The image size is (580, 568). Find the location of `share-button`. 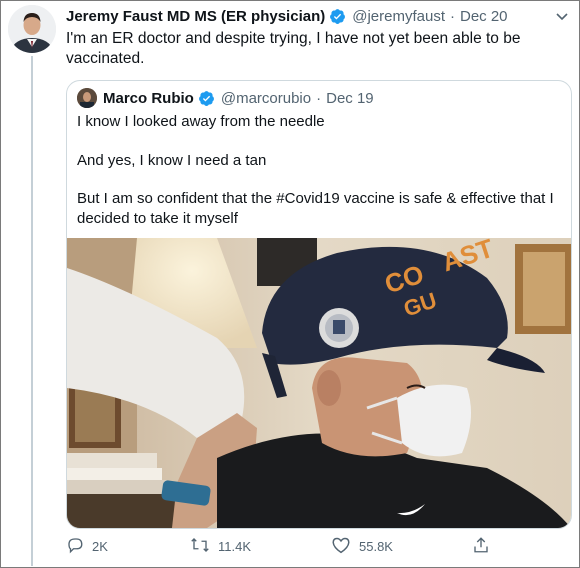

share-button is located at coordinates (485, 546).